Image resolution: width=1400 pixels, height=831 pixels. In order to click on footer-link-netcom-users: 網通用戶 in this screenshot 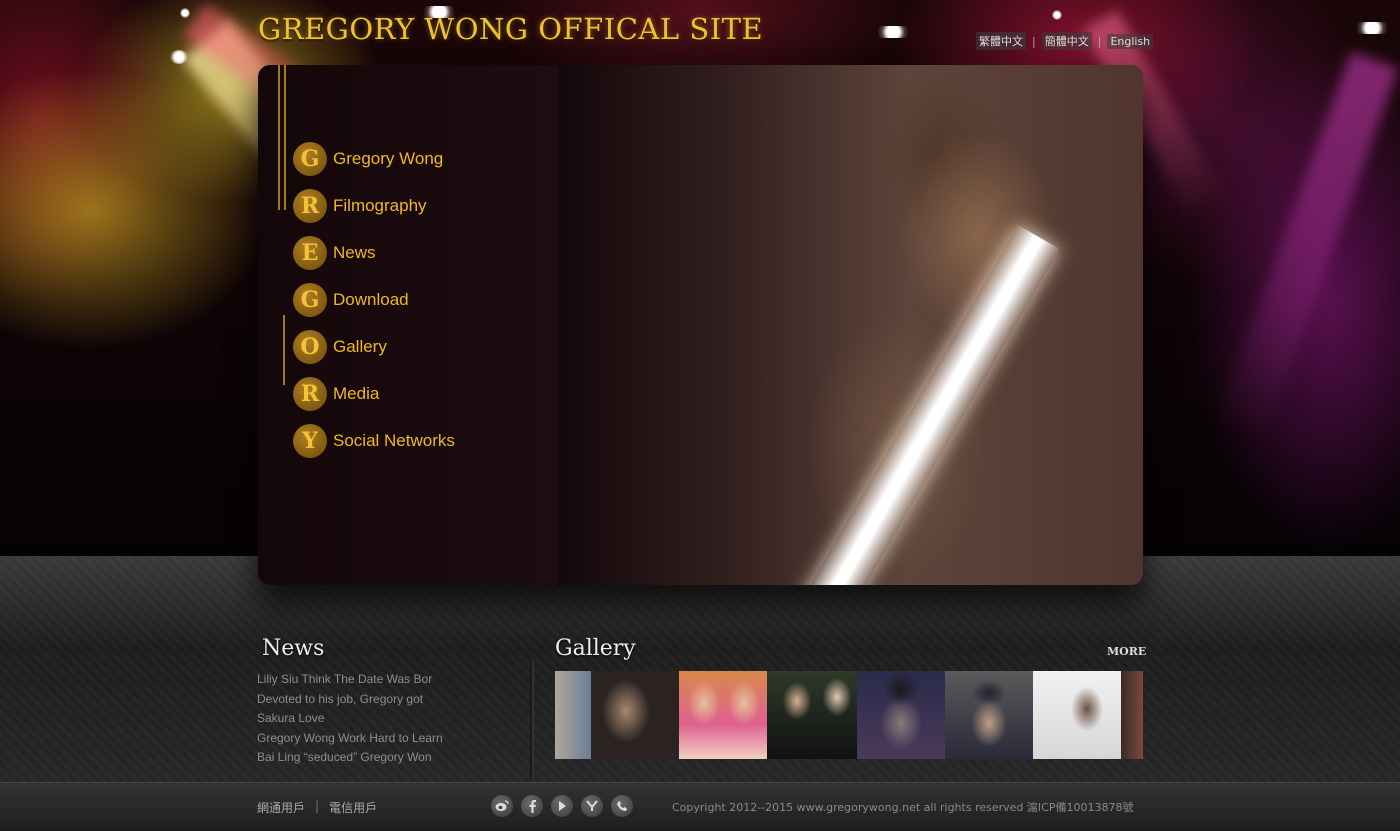, I will do `click(281, 807)`.